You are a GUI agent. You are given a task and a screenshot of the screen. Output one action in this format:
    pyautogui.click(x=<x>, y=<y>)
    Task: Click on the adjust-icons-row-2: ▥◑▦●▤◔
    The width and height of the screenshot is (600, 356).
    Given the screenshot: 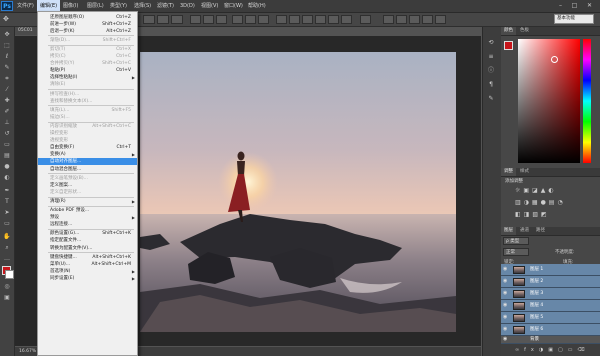 What is the action you would take?
    pyautogui.click(x=555, y=203)
    